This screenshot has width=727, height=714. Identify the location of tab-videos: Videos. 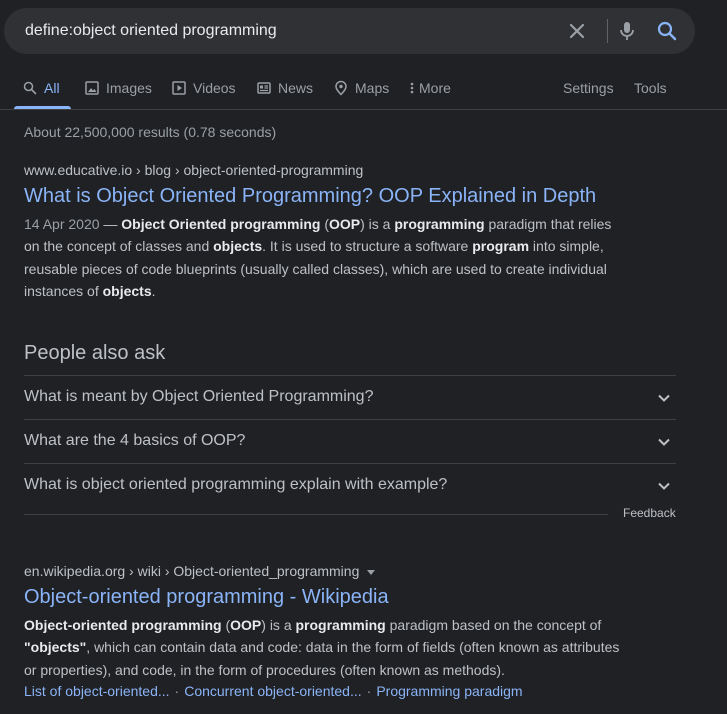
(203, 88).